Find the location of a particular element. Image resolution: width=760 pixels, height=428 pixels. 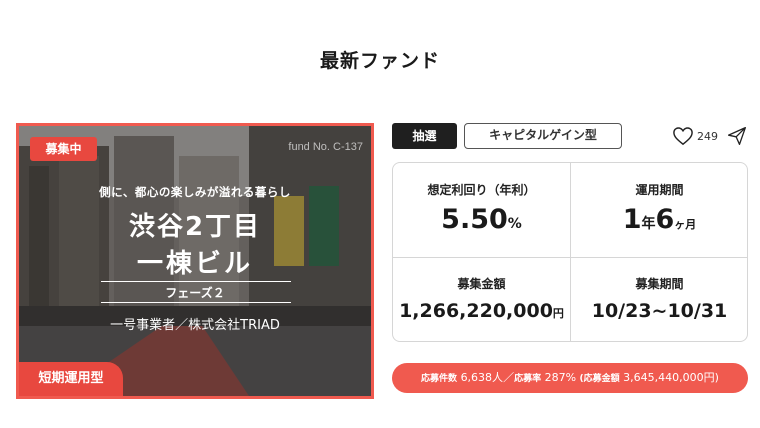

period-value: 1年6ヶ月 is located at coordinates (659, 219).